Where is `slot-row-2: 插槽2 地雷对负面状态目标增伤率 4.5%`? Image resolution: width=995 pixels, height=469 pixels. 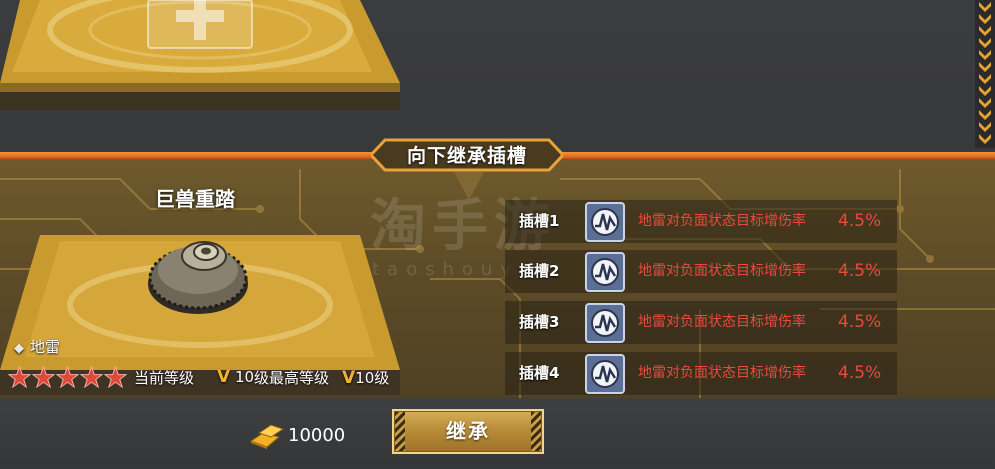
slot-row-2: 插槽2 地雷对负面状态目标增伤率 4.5% is located at coordinates (701, 271).